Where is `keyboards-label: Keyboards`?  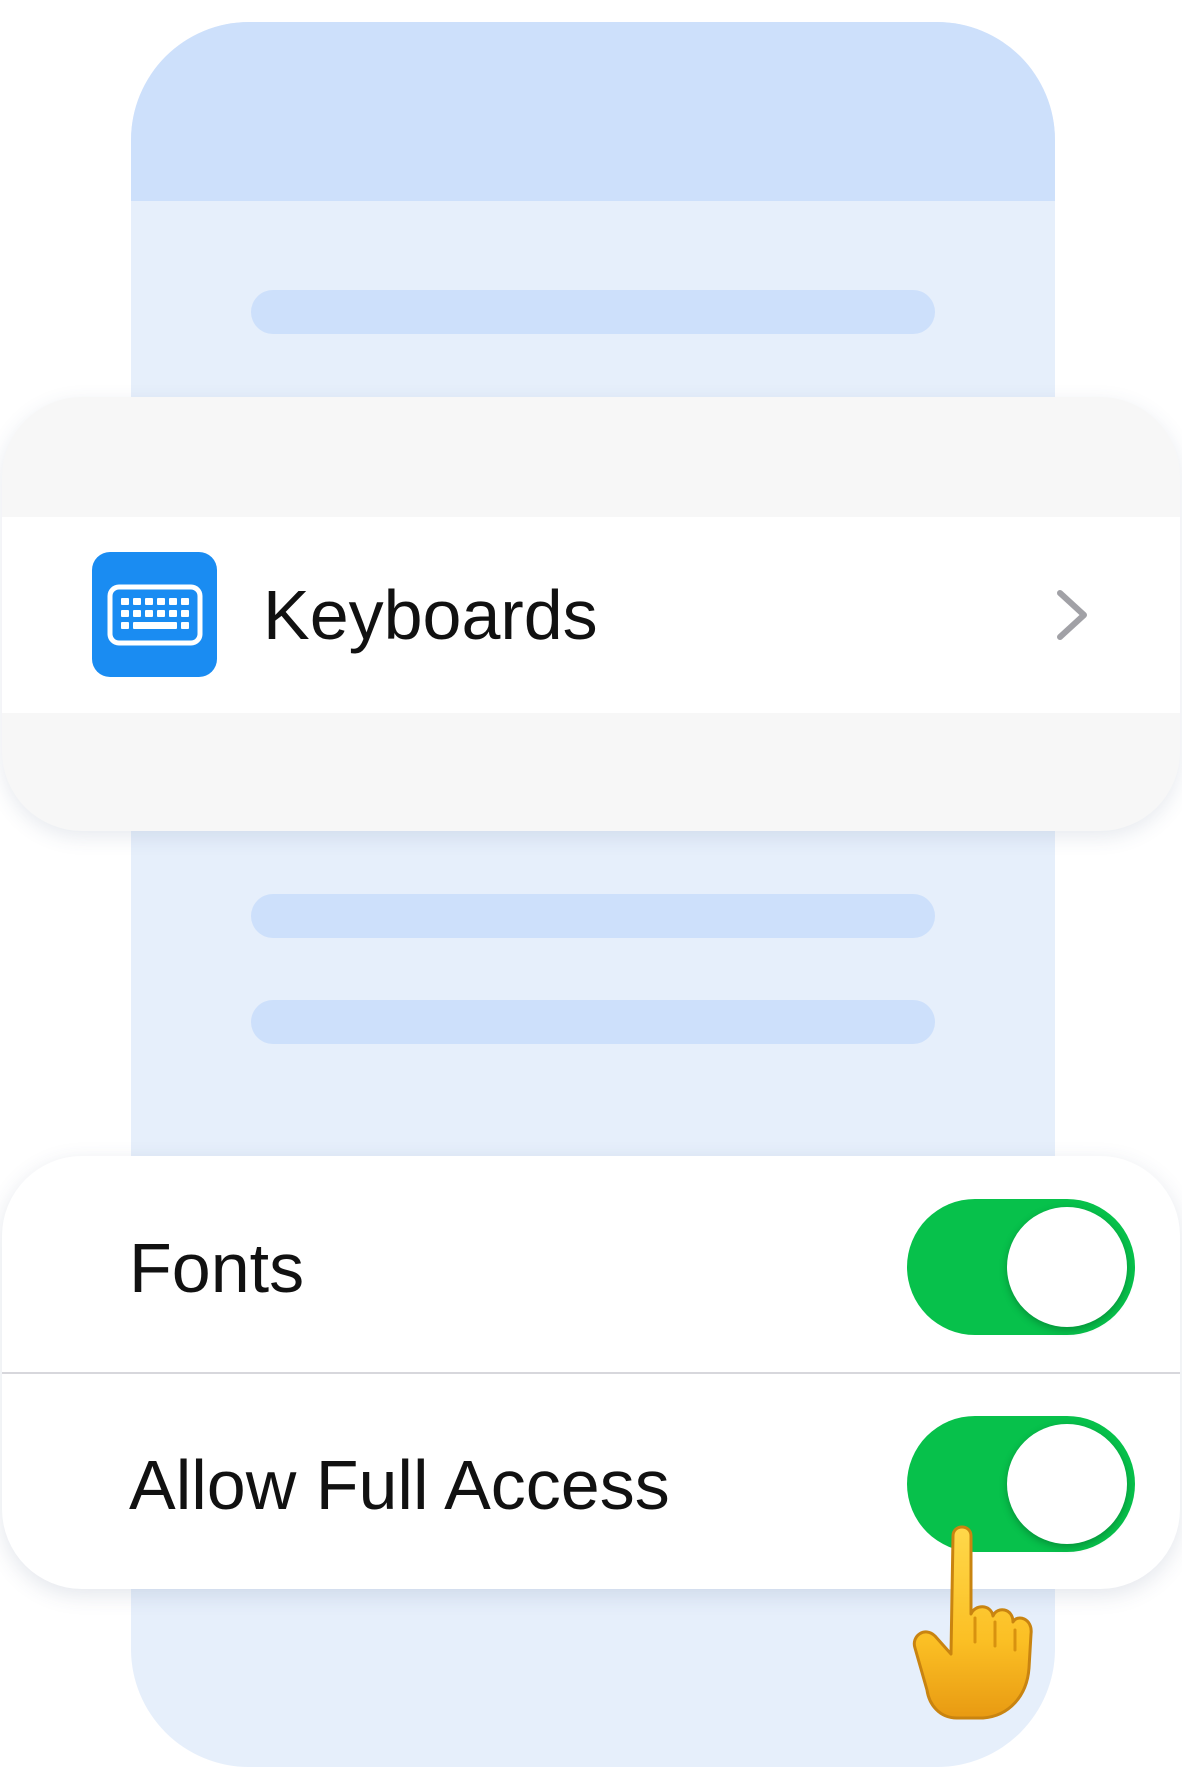 keyboards-label: Keyboards is located at coordinates (430, 615).